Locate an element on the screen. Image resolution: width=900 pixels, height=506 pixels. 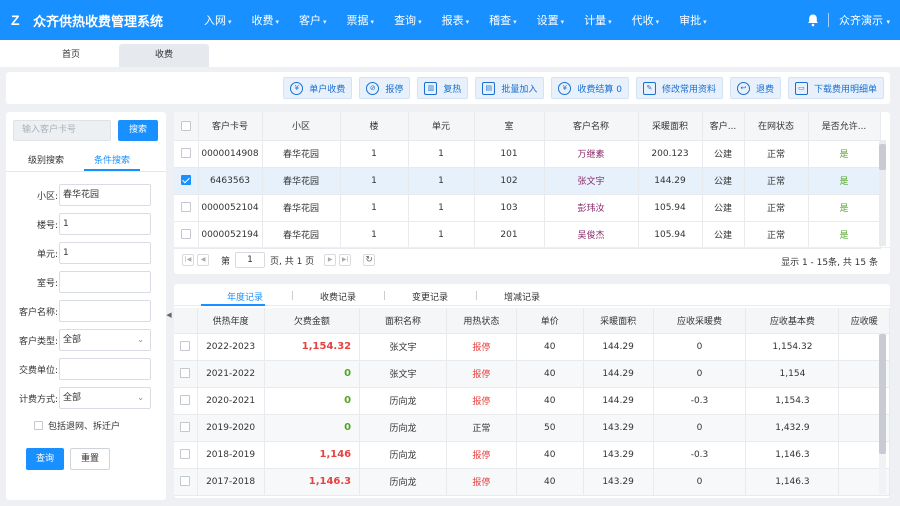
menu-item: 审批 ▾ is located at coordinates (693, 20).